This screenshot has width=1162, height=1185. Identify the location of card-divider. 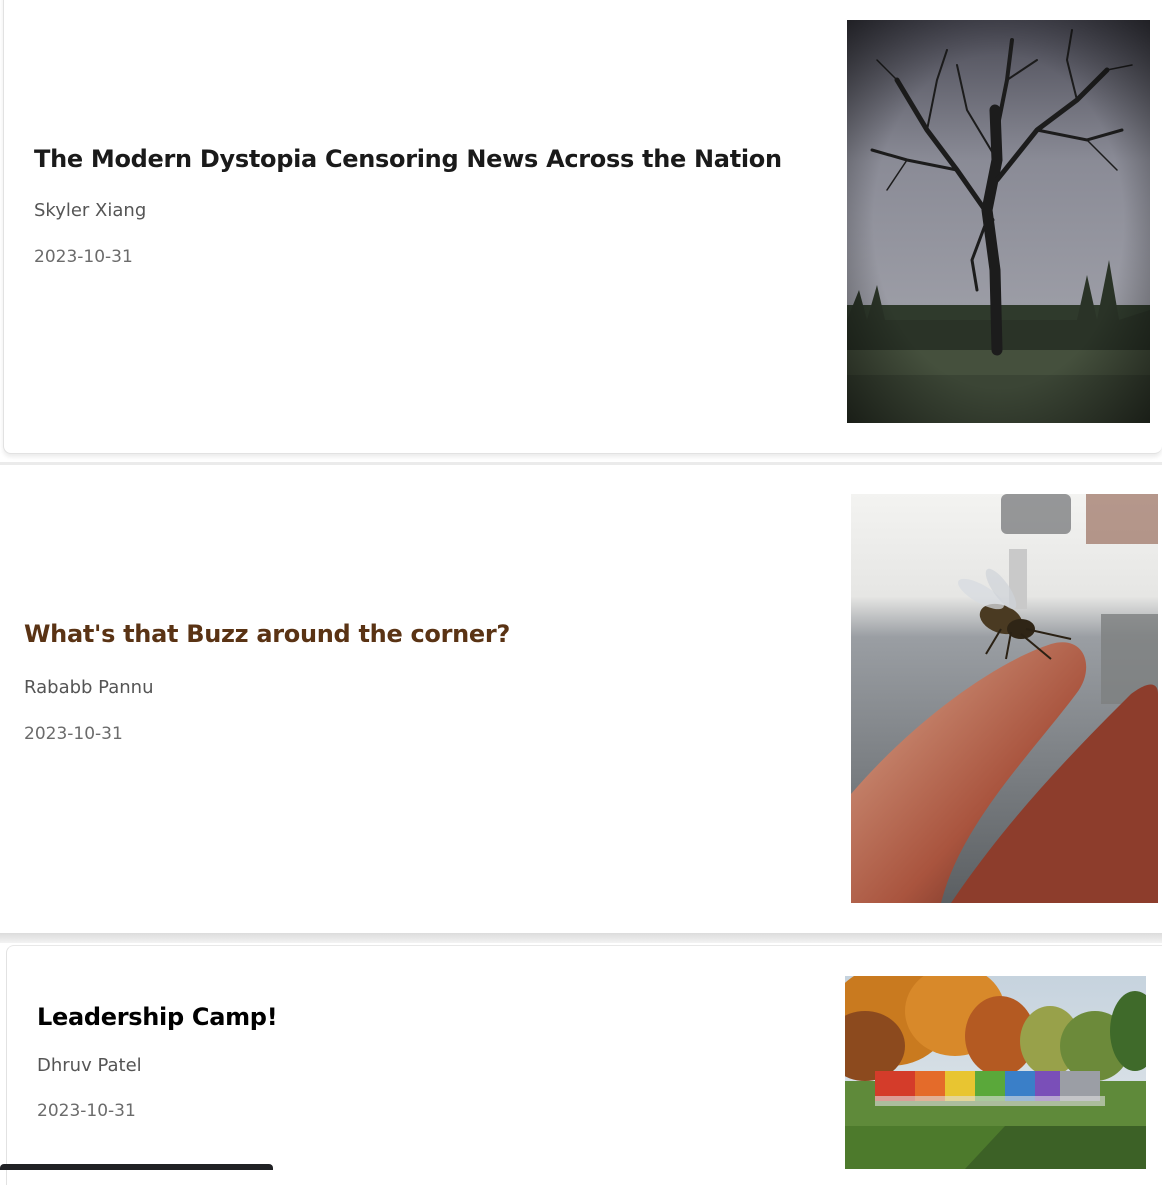
(581, 938).